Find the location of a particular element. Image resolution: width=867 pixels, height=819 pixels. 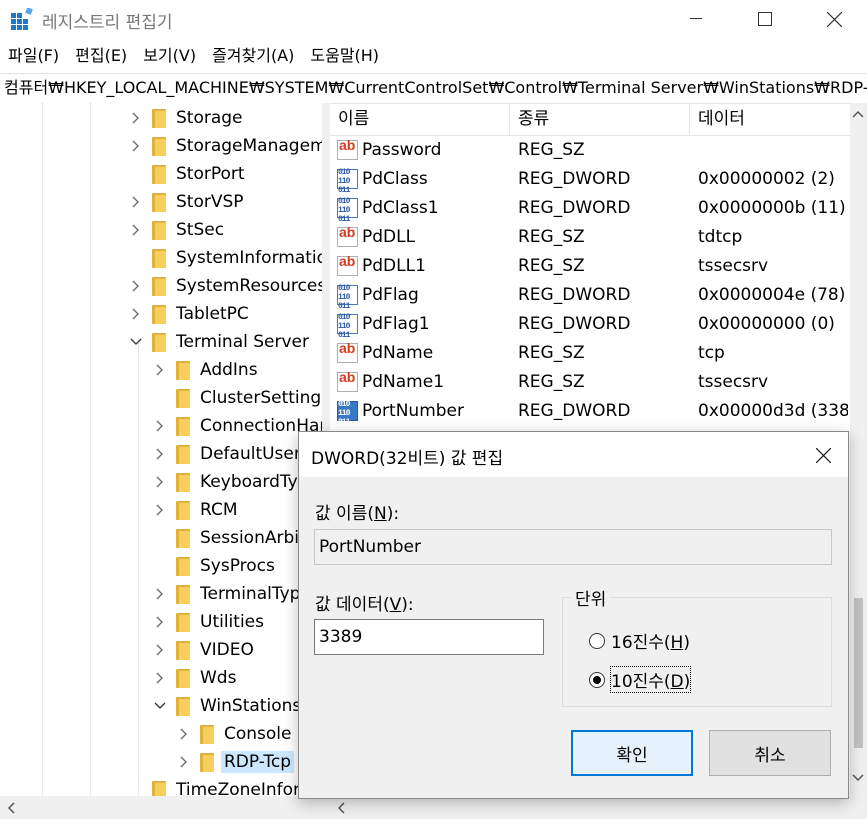

value-data-input: 3389 is located at coordinates (429, 637).